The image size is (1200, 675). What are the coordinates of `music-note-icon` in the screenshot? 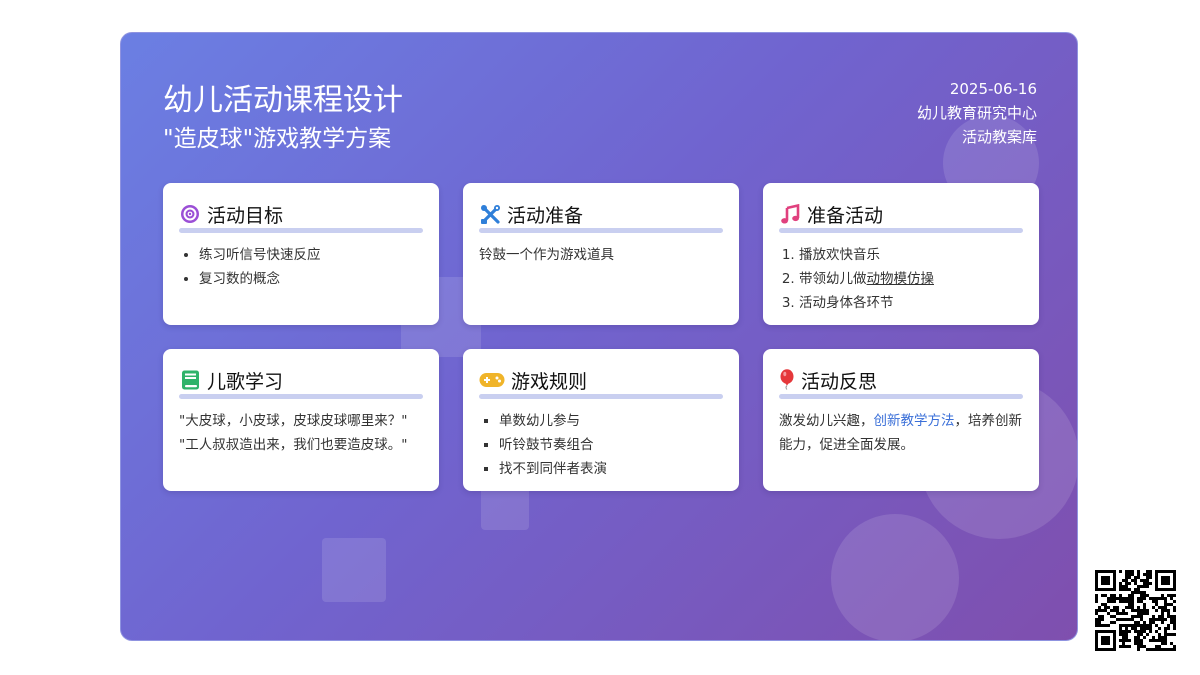 It's located at (790, 214).